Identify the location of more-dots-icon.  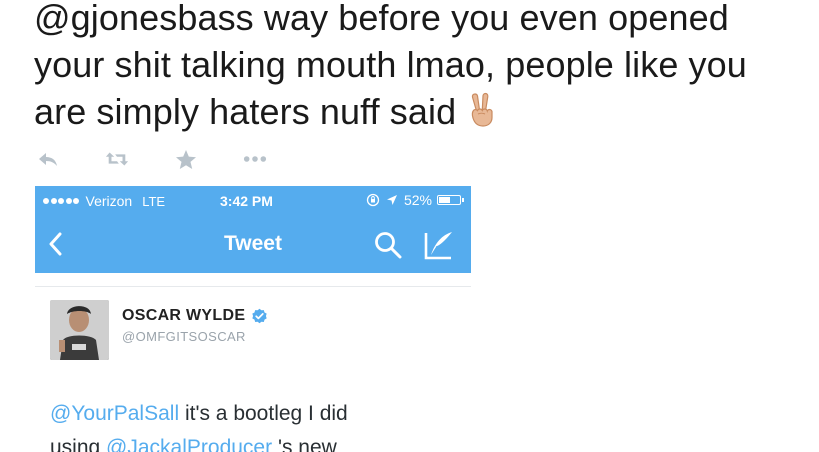
(255, 159).